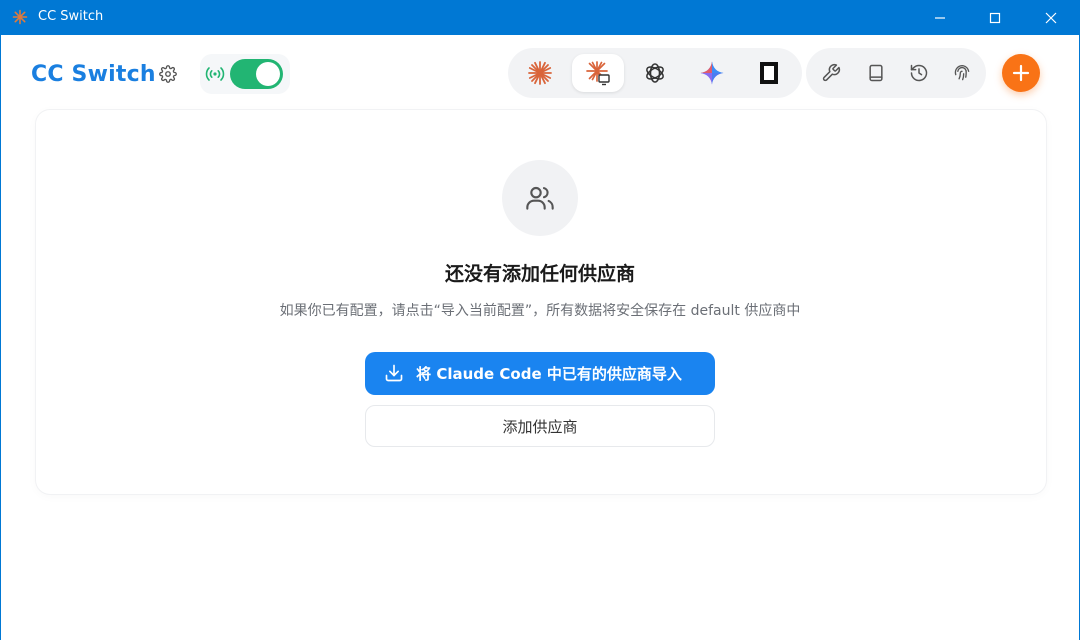  I want to click on minimize-button, so click(940, 17).